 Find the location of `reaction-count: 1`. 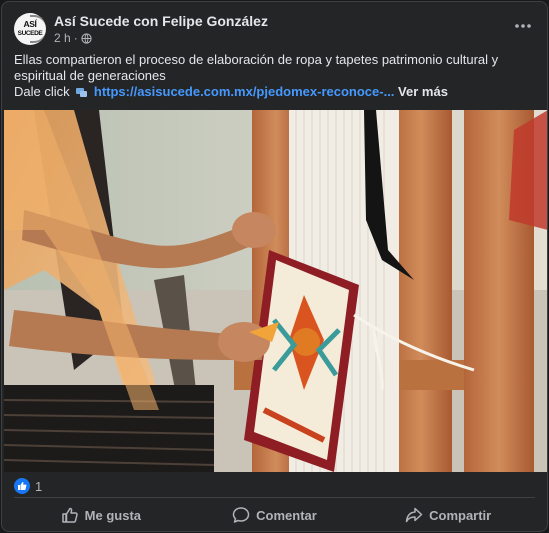

reaction-count: 1 is located at coordinates (39, 486).